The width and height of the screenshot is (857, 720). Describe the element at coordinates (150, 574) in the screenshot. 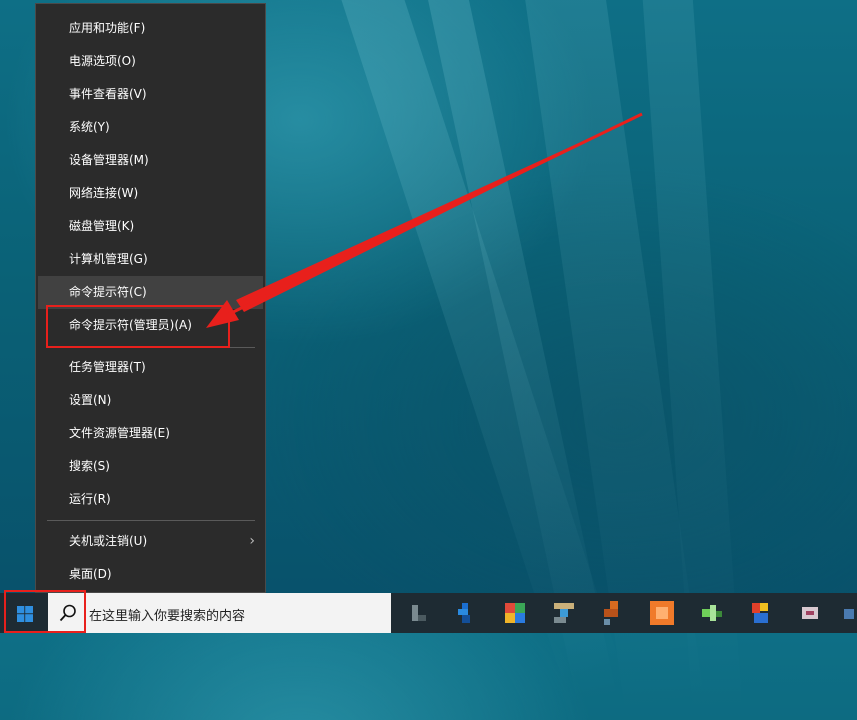

I see `menu-item-desktop: 桌面(D)` at that location.